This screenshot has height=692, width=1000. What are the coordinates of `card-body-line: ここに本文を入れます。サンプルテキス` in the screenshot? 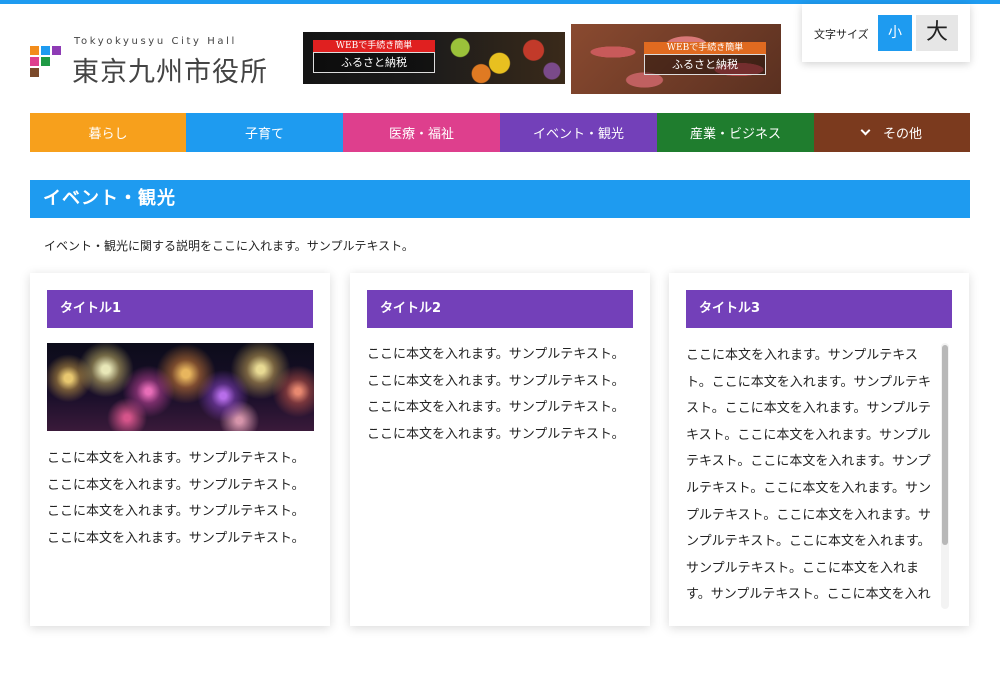 It's located at (802, 355).